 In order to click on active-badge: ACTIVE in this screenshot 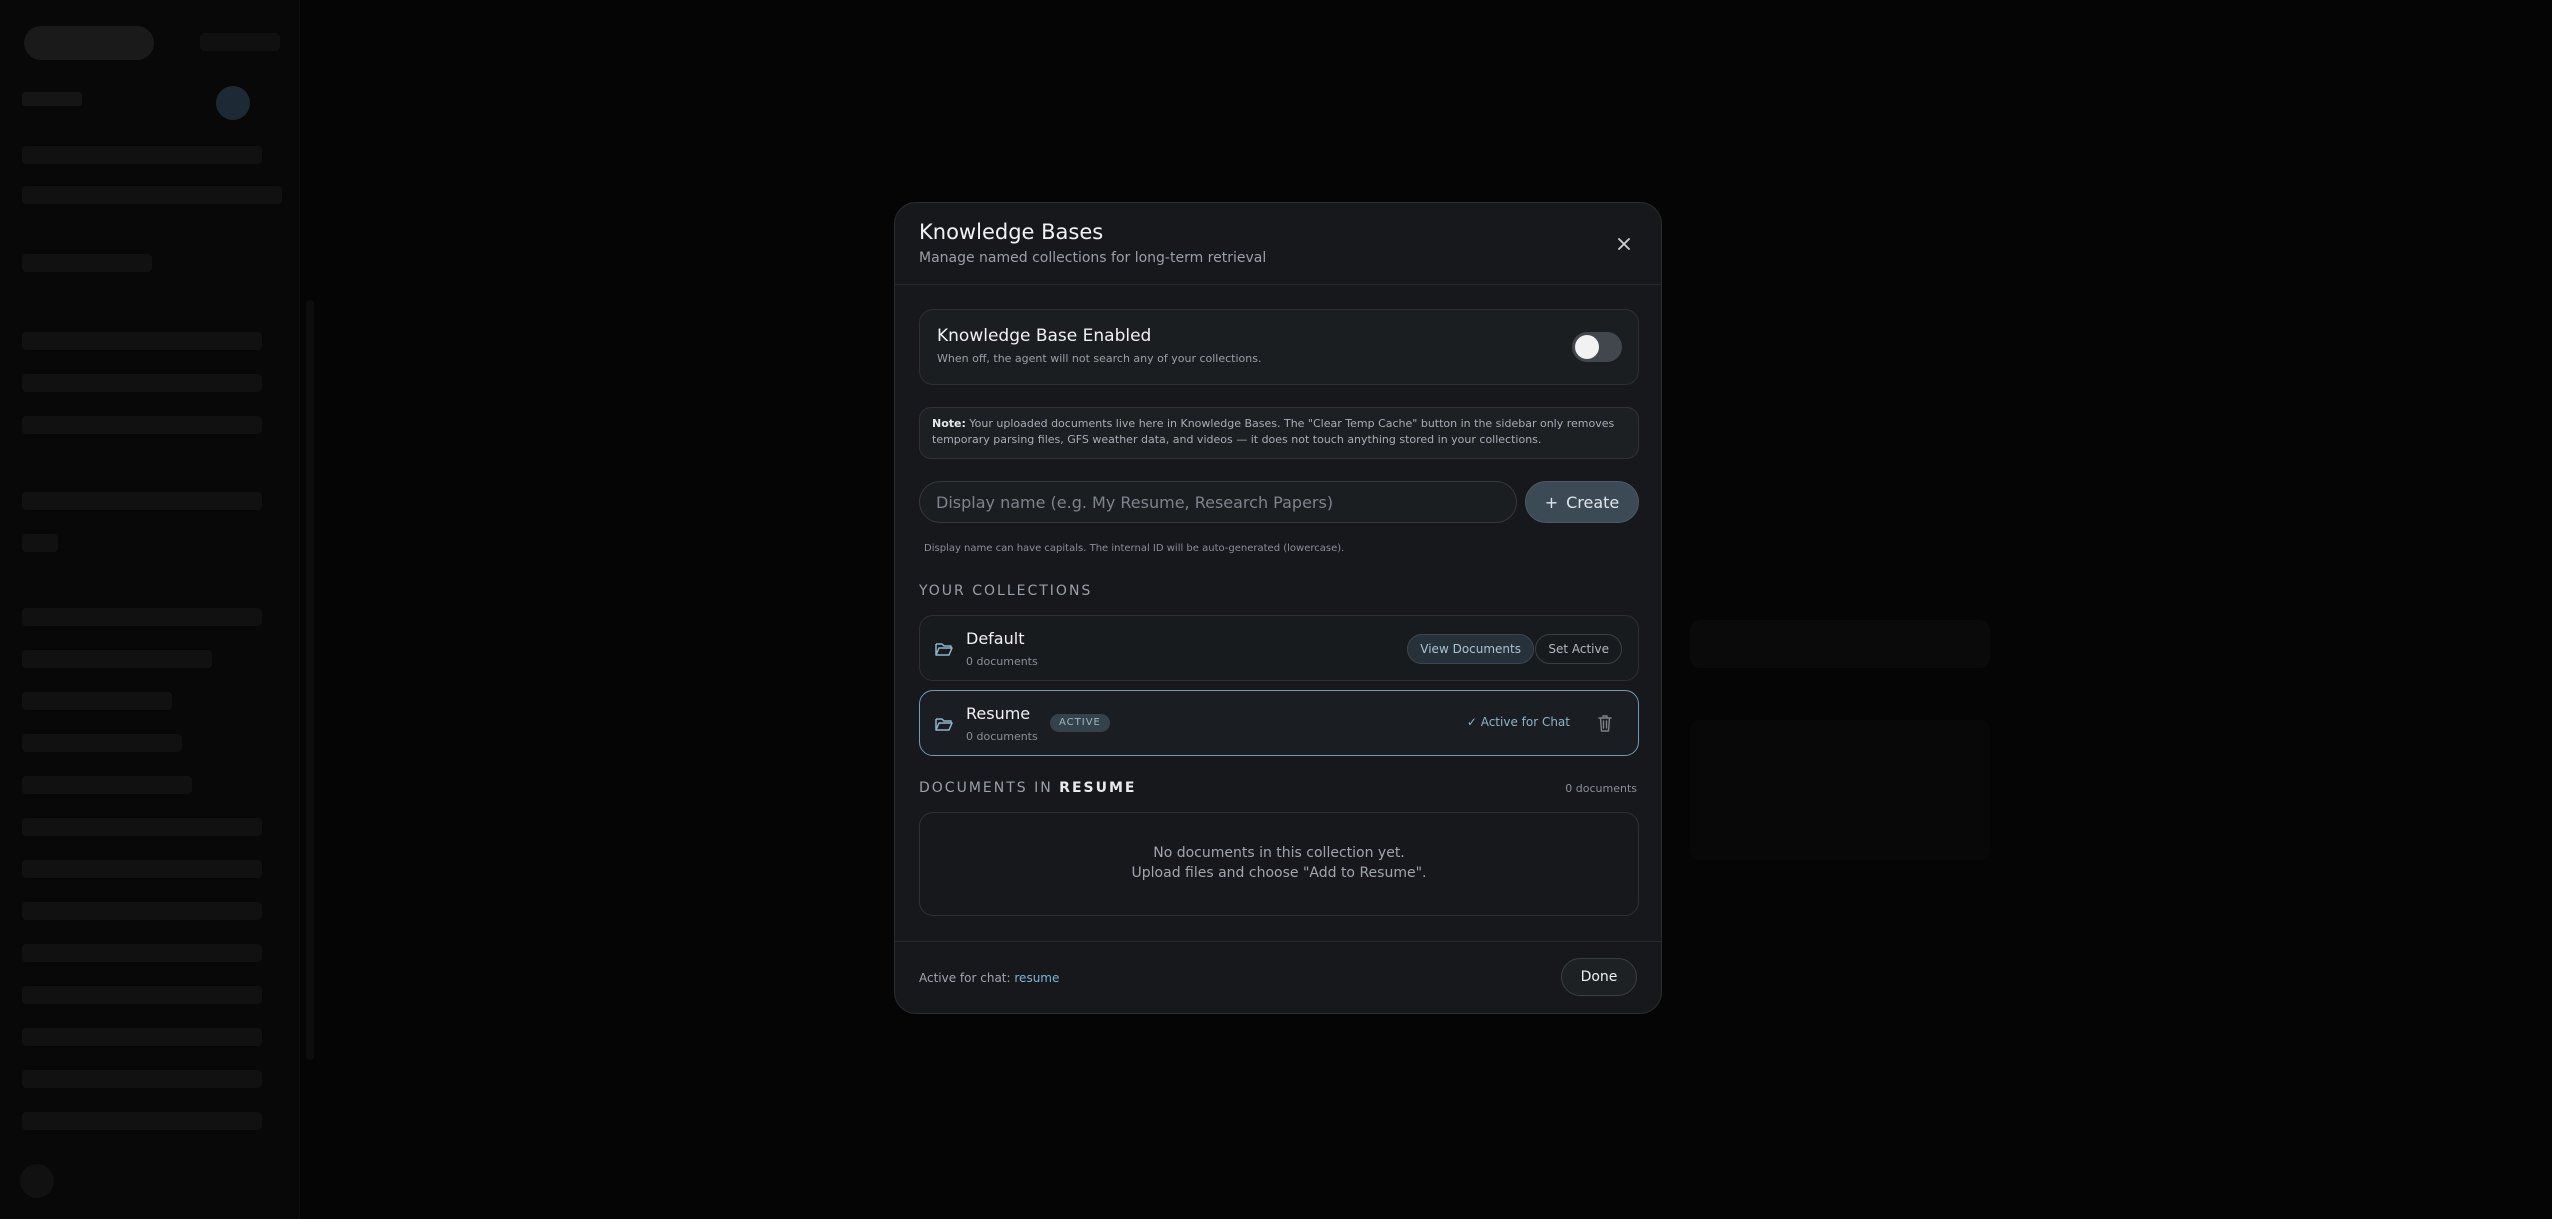, I will do `click(1080, 723)`.